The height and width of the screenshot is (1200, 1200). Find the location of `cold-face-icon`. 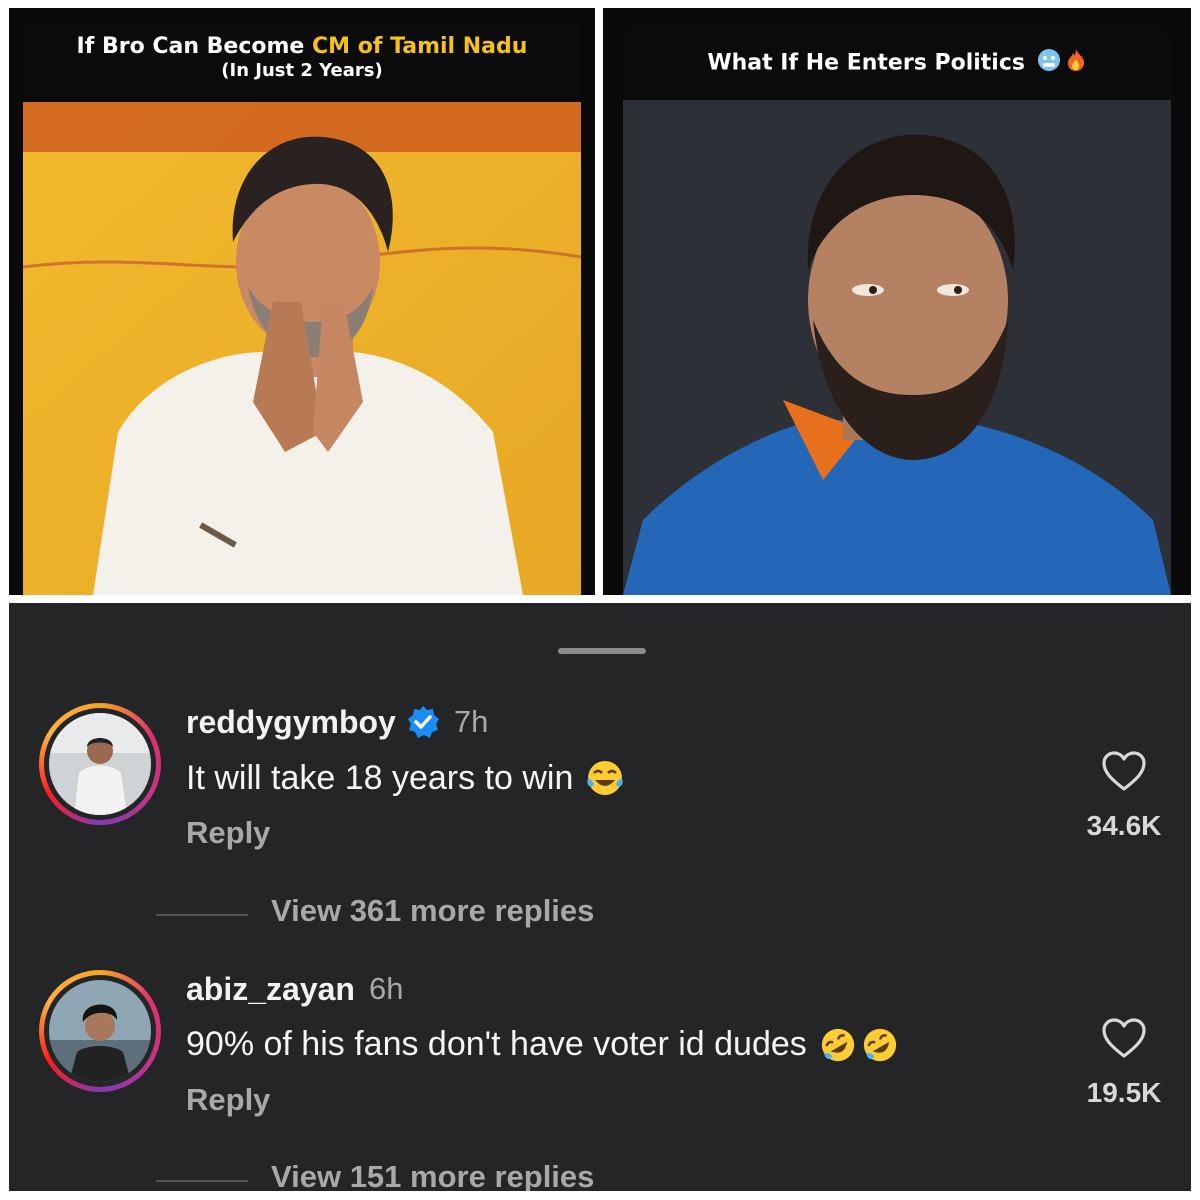

cold-face-icon is located at coordinates (1049, 63).